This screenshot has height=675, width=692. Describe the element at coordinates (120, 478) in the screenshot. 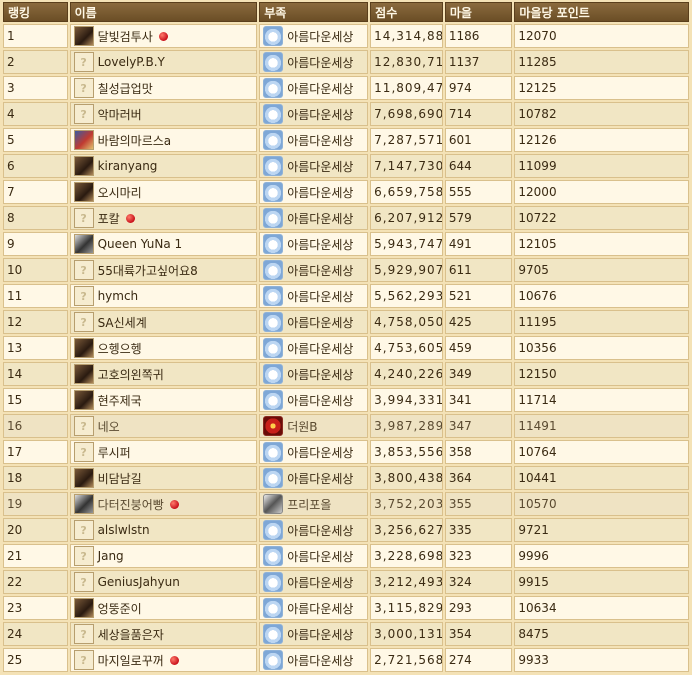

I see `player-name-link: 비담남길` at that location.